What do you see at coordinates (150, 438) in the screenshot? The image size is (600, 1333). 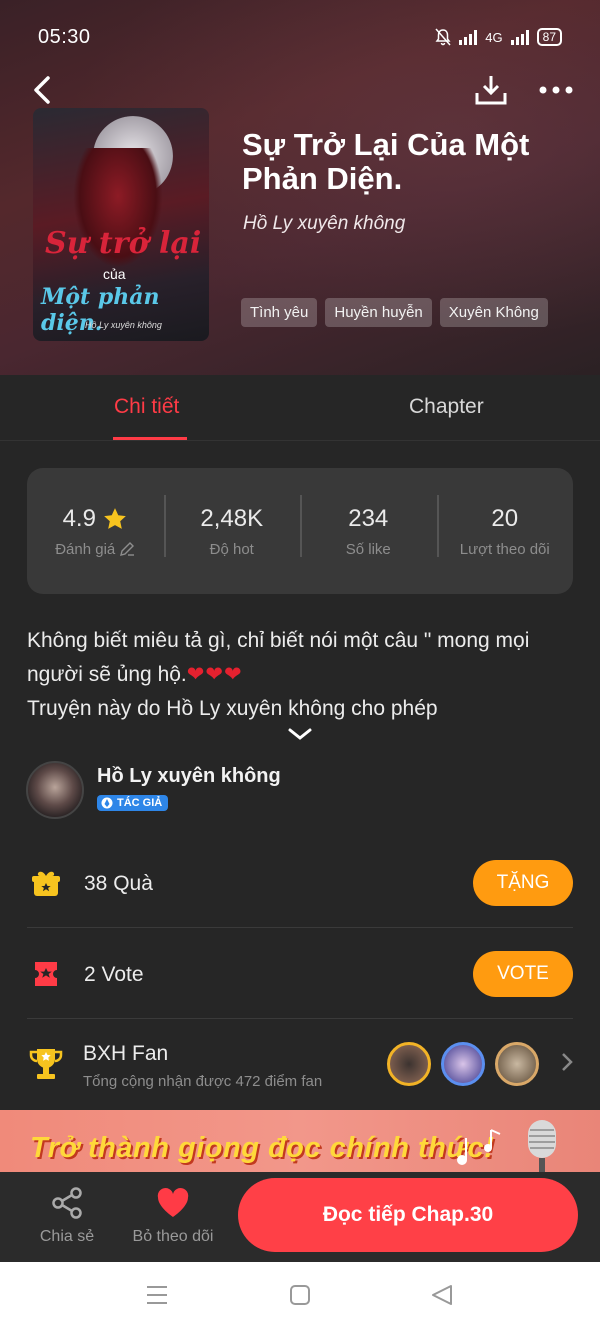 I see `active-tab-indicator` at bounding box center [150, 438].